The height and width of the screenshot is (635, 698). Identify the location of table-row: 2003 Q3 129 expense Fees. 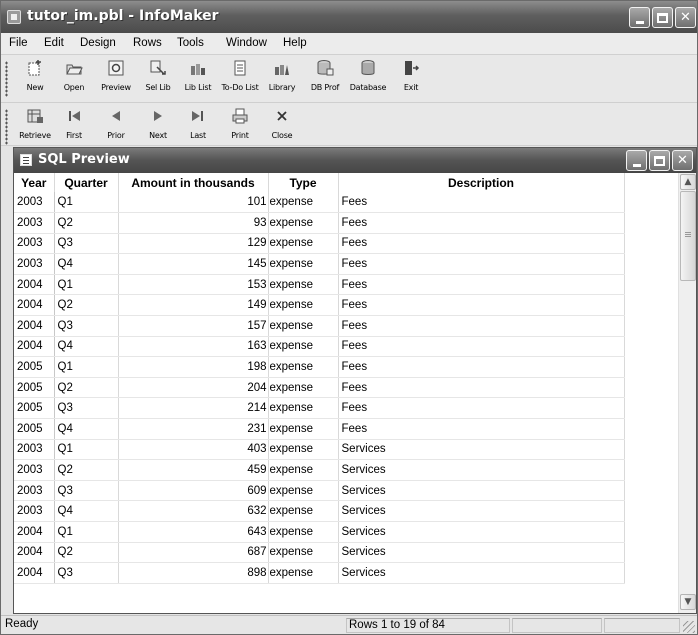
(319, 244).